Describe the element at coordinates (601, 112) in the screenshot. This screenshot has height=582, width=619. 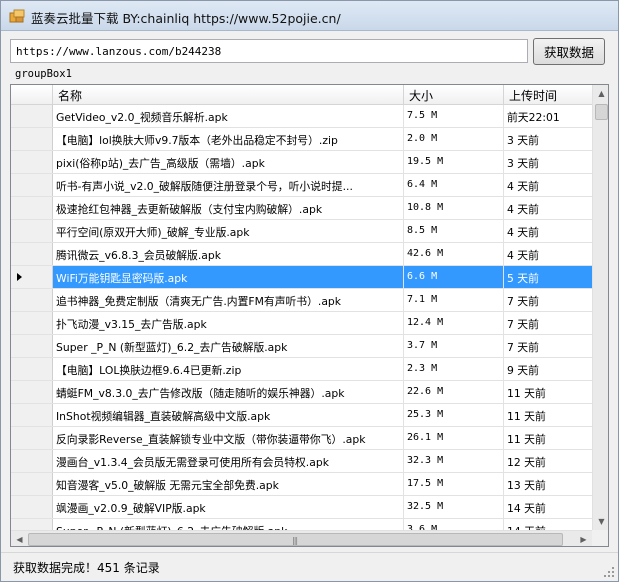
I see `vertical-scroll-thumb` at that location.